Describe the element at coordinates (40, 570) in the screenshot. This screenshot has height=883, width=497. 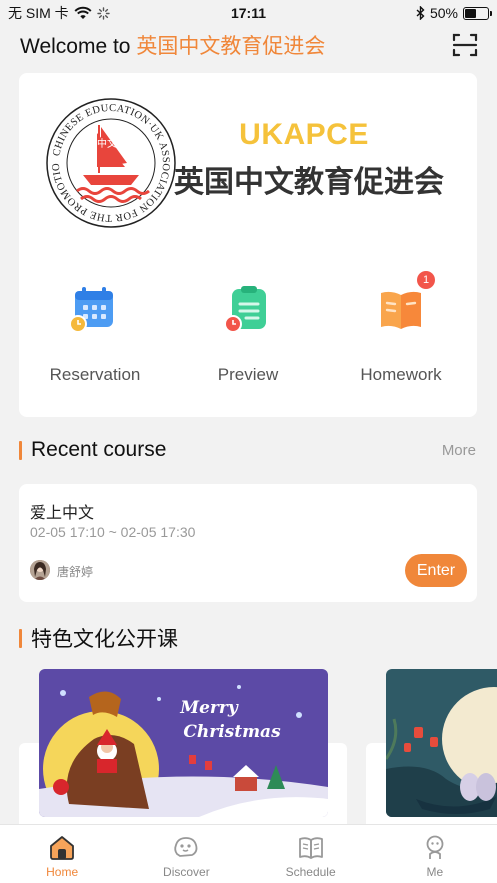
I see `teacher-avatar` at that location.